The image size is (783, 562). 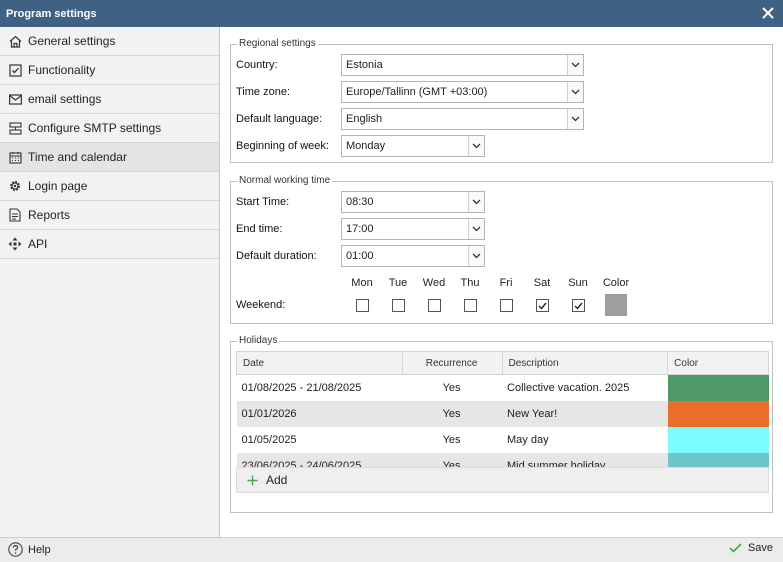 What do you see at coordinates (263, 92) in the screenshot?
I see `timezone-label: Time zone:` at bounding box center [263, 92].